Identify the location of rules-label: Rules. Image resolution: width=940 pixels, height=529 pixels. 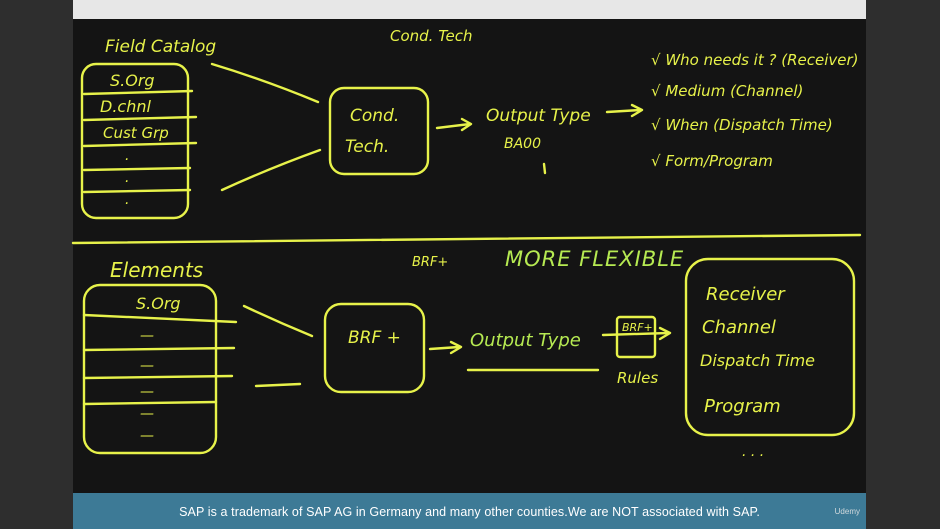
(637, 378).